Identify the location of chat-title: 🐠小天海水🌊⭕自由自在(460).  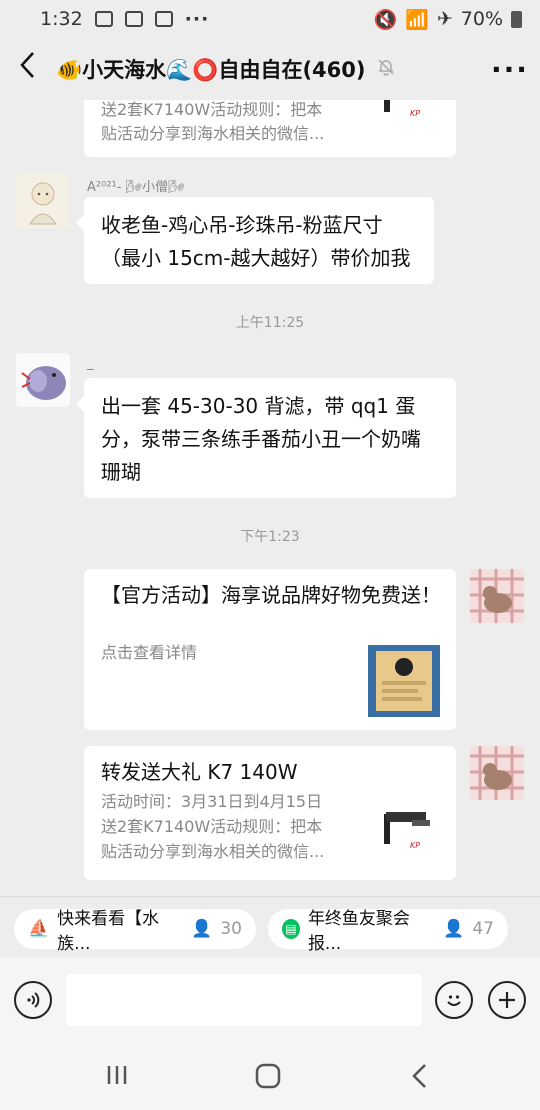
(210, 69).